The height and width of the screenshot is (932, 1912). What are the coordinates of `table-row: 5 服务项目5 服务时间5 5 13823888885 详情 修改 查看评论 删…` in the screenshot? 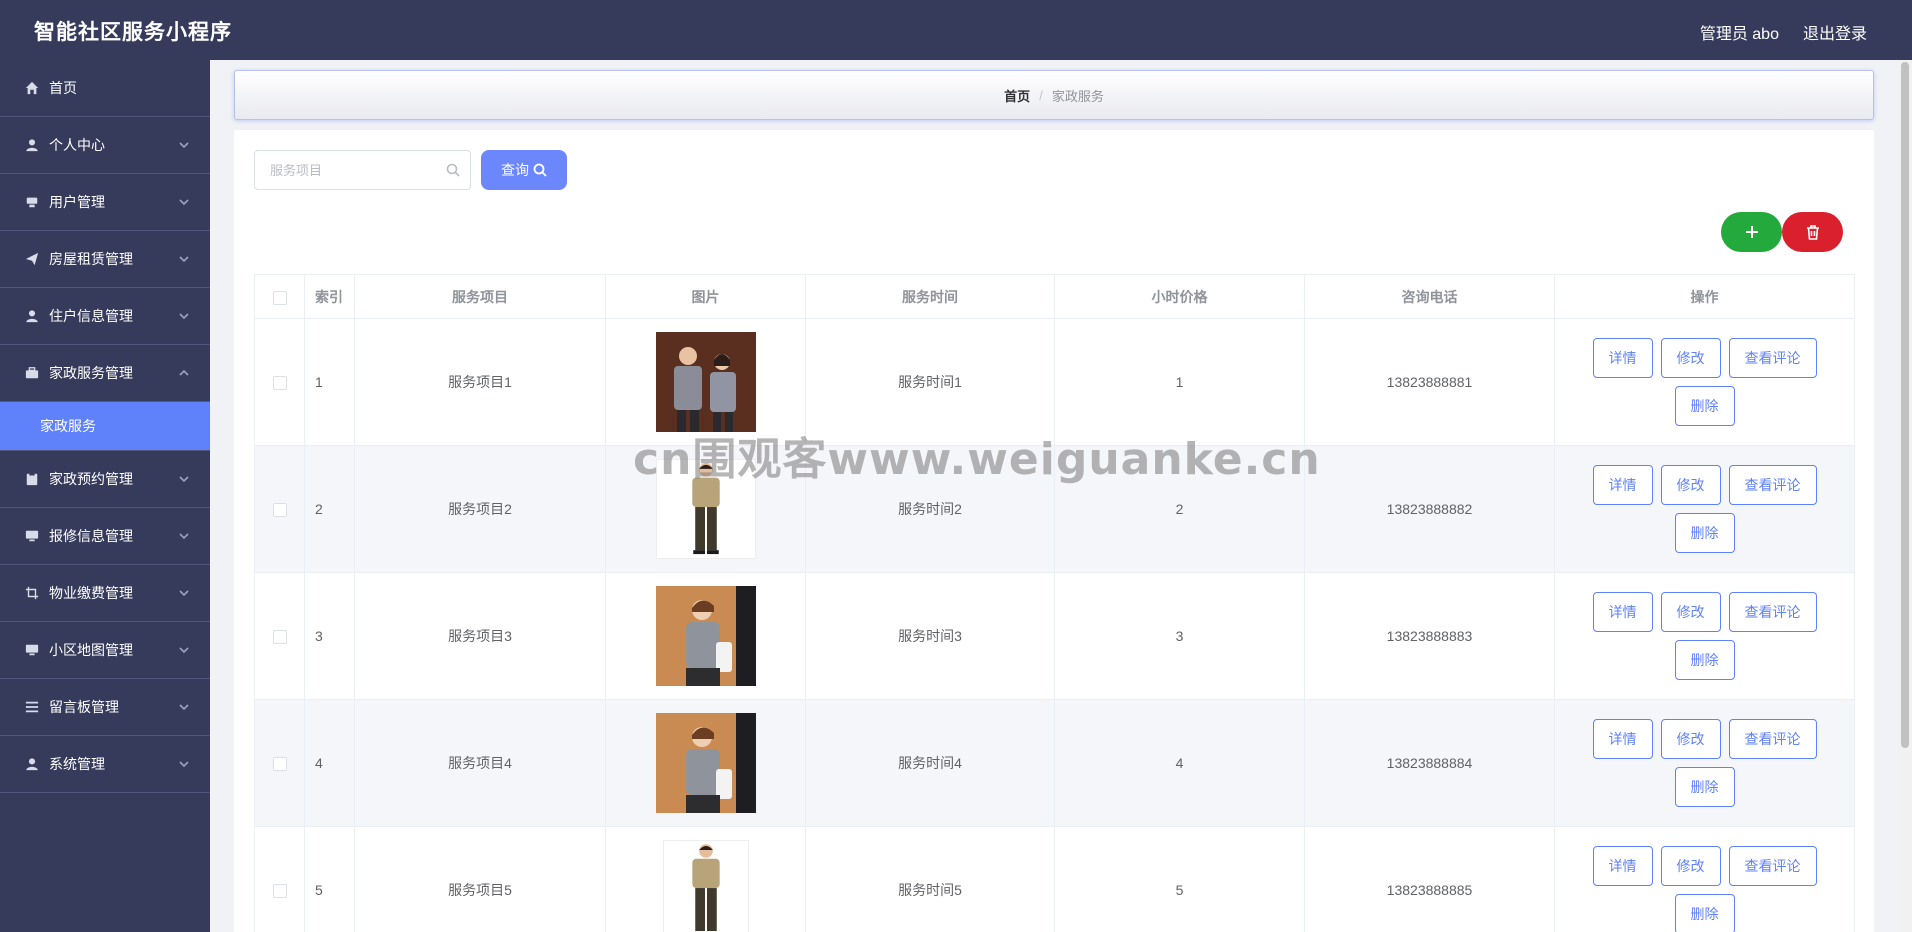 It's located at (1054, 879).